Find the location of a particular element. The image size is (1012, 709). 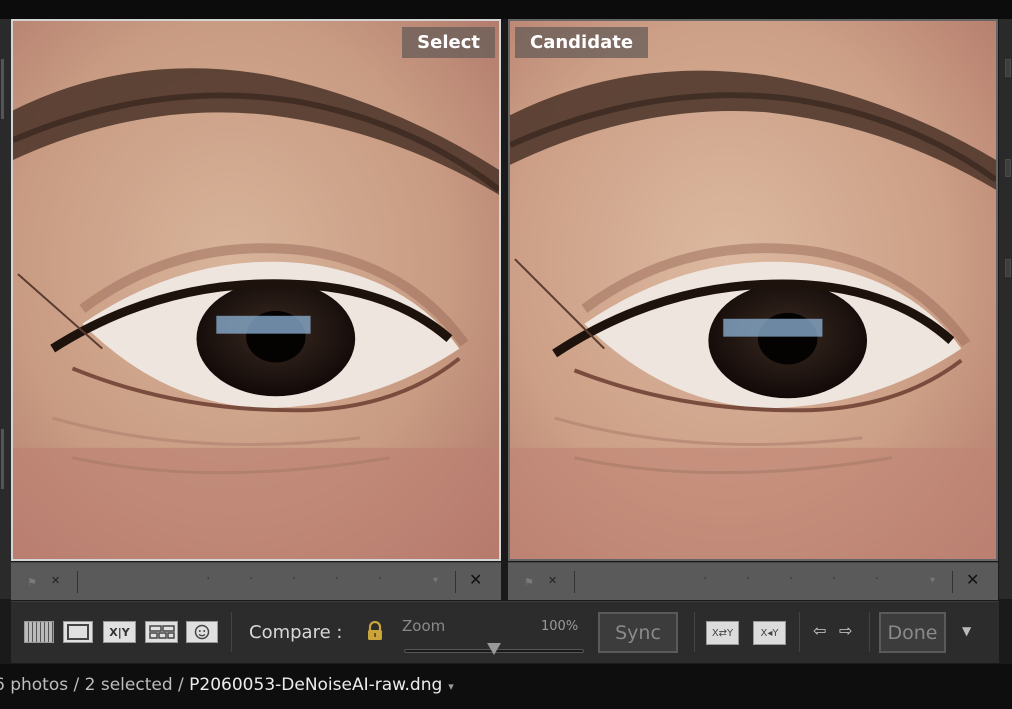

survey-icon is located at coordinates (161, 632).